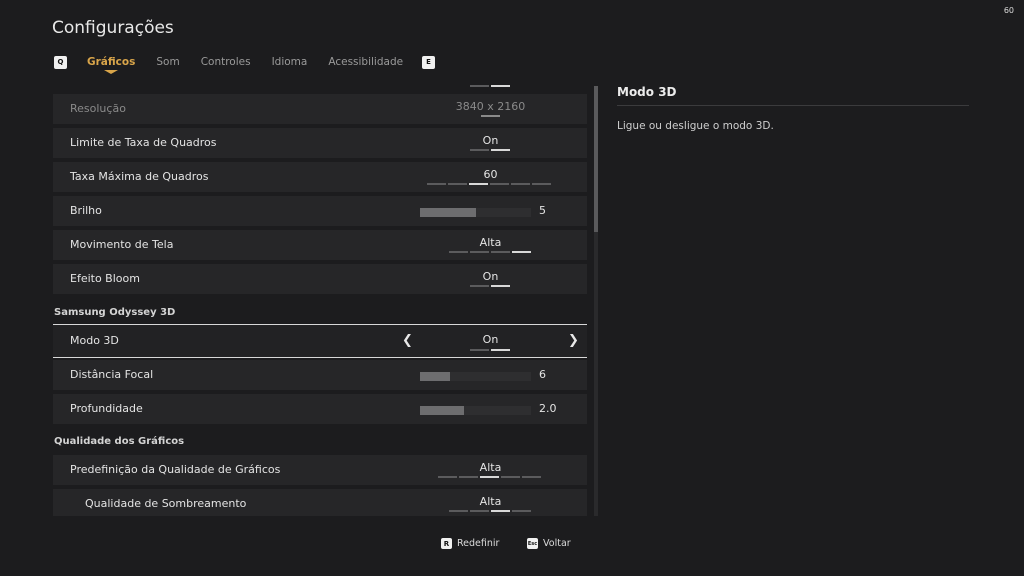 This screenshot has width=1024, height=576. What do you see at coordinates (139, 176) in the screenshot?
I see `setting-label: Taxa Máxima de Quadros` at bounding box center [139, 176].